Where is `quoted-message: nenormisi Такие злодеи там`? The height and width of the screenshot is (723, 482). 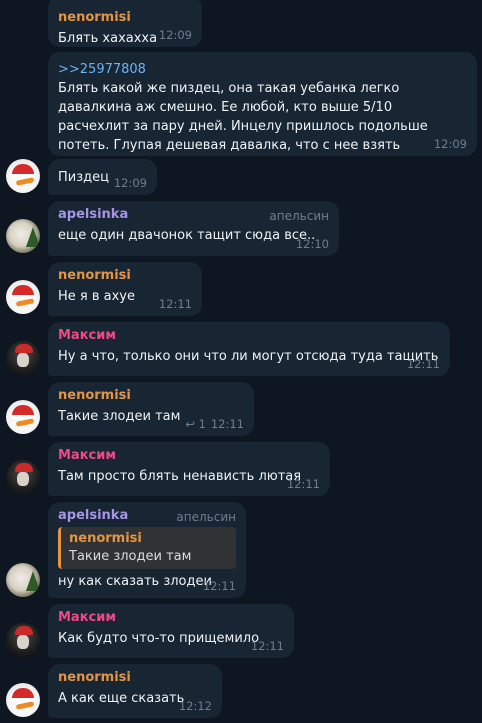
quoted-message: nenormisi Такие злодеи там is located at coordinates (147, 548).